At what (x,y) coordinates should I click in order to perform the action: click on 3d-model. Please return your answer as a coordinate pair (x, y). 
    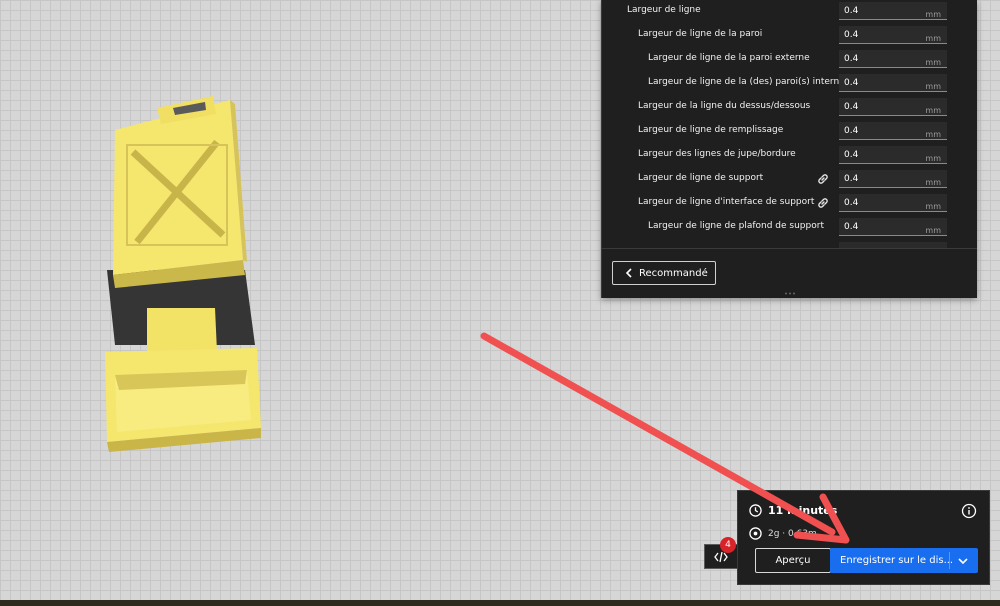
    Looking at the image, I should click on (185, 275).